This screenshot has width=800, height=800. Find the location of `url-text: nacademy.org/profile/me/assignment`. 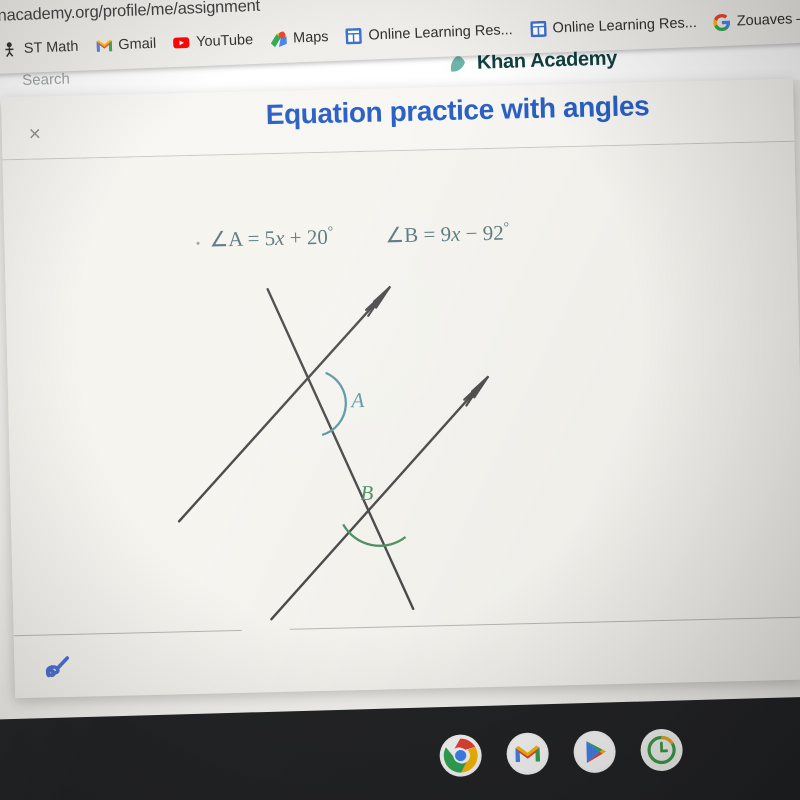

url-text: nacademy.org/profile/me/assignment is located at coordinates (130, 12).